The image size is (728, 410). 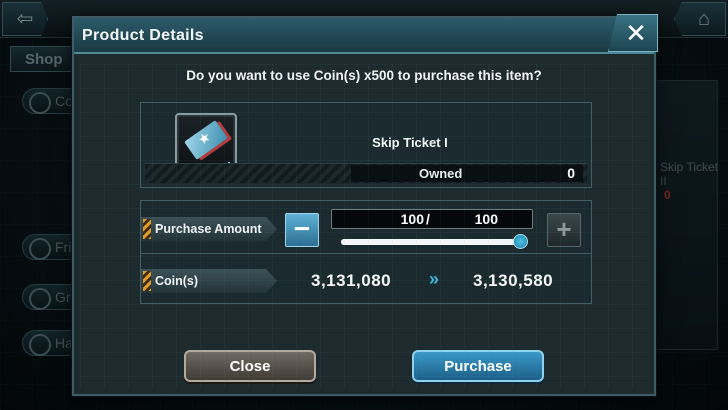 What do you see at coordinates (633, 33) in the screenshot?
I see `close-icon: ✕` at bounding box center [633, 33].